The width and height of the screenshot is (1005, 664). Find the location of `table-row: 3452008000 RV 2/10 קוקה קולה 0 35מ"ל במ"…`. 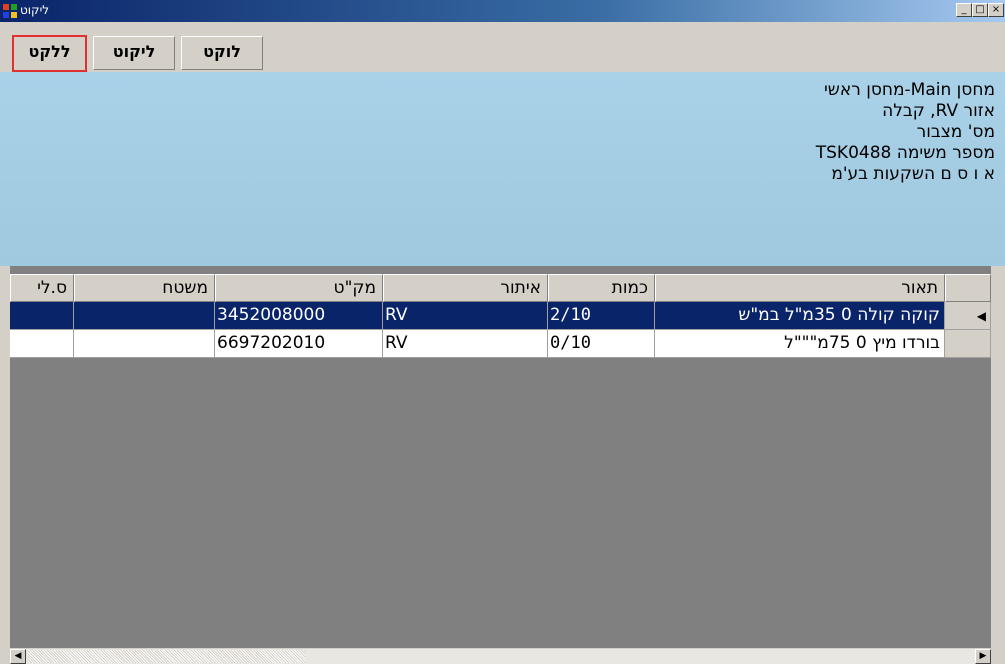

table-row: 3452008000 RV 2/10 קוקה קולה 0 35מ"ל במ"… is located at coordinates (502, 316).